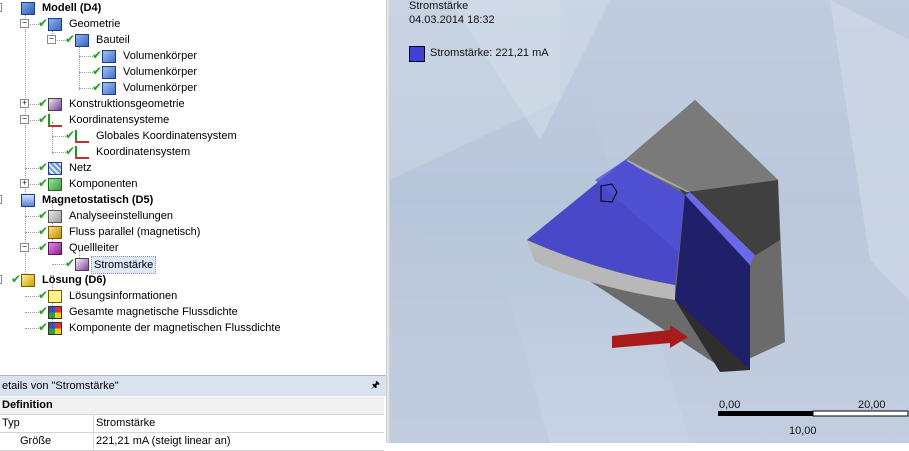 The image size is (909, 451). I want to click on scale-tick-right: 20,00, so click(872, 405).